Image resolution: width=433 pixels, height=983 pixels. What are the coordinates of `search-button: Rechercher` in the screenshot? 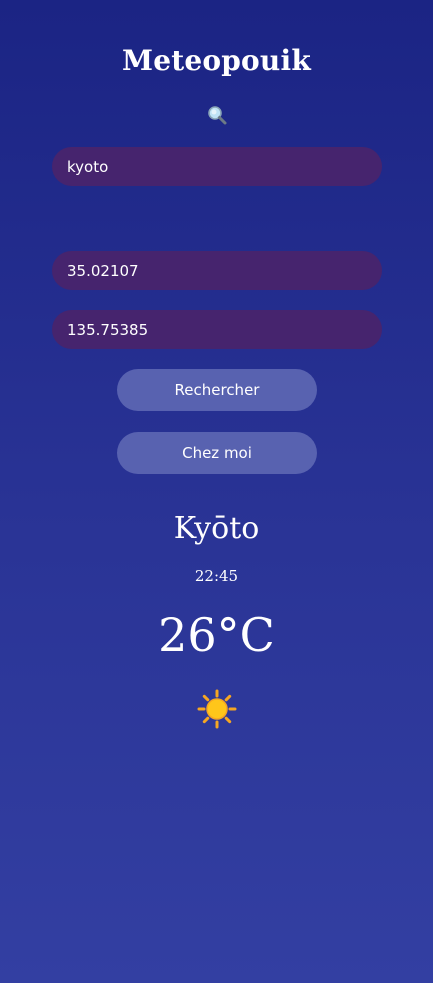 It's located at (217, 390).